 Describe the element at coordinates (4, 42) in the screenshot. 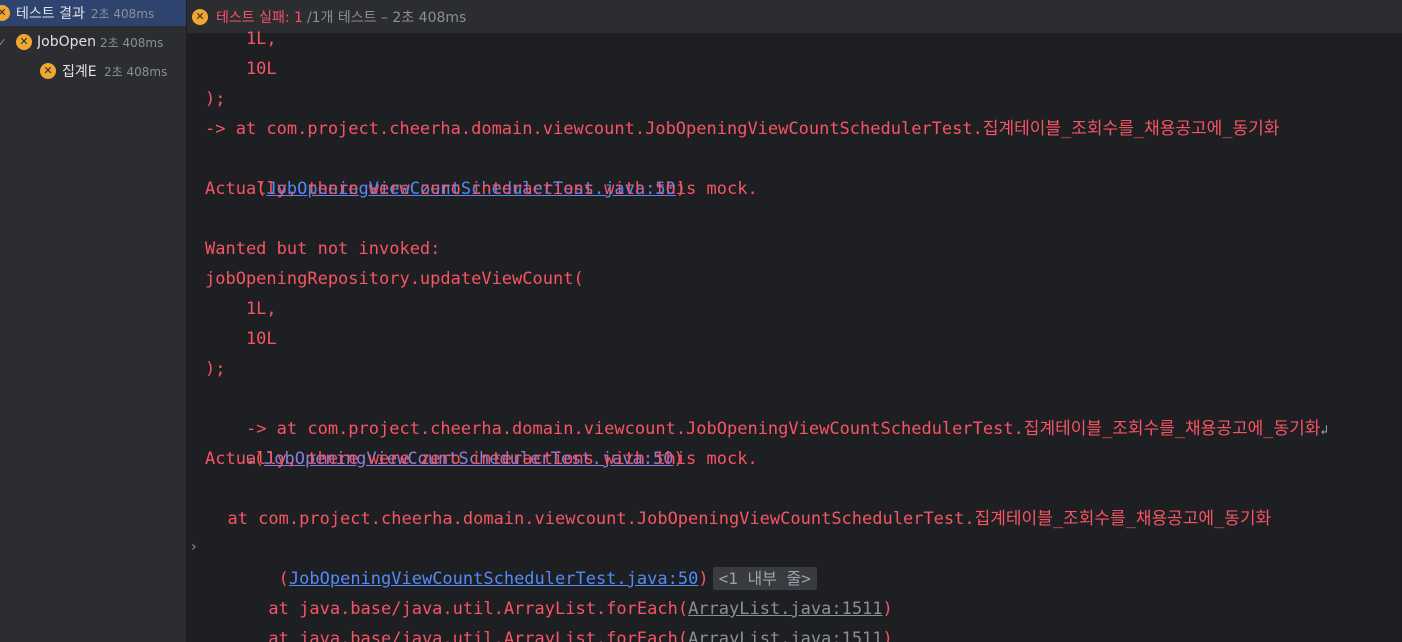

I see `chevron-down-icon: ✓` at that location.